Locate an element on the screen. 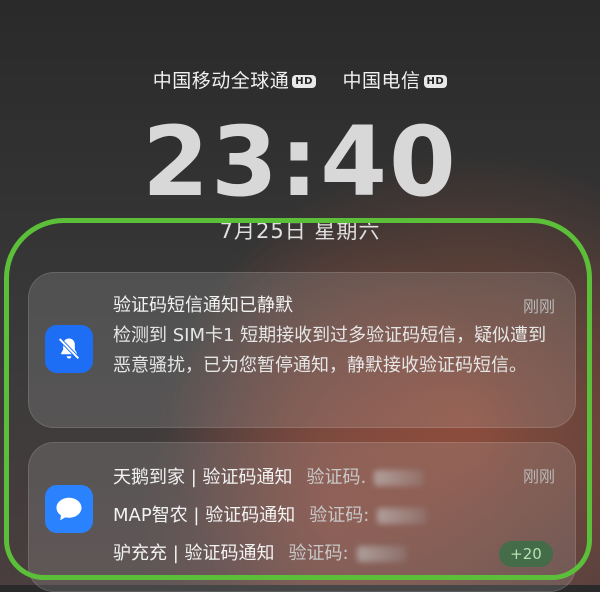 This screenshot has width=600, height=592. carrier-1: 中国移动全球通 HD is located at coordinates (234, 79).